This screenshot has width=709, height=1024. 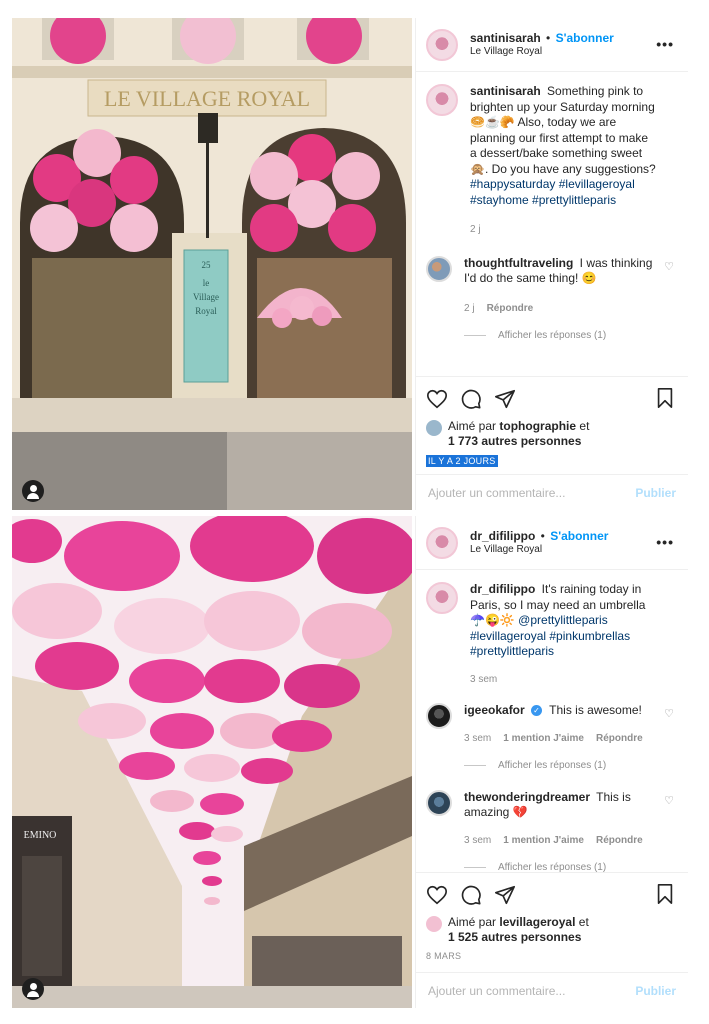 What do you see at coordinates (206, 297) in the screenshot?
I see `svg-text: Village` at bounding box center [206, 297].